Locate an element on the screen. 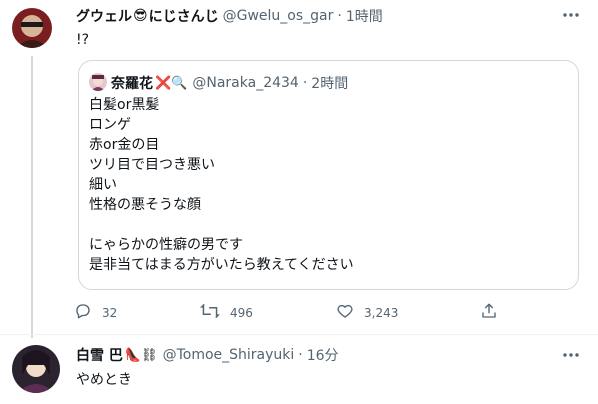  author-name-emoji: 😎 is located at coordinates (140, 16).